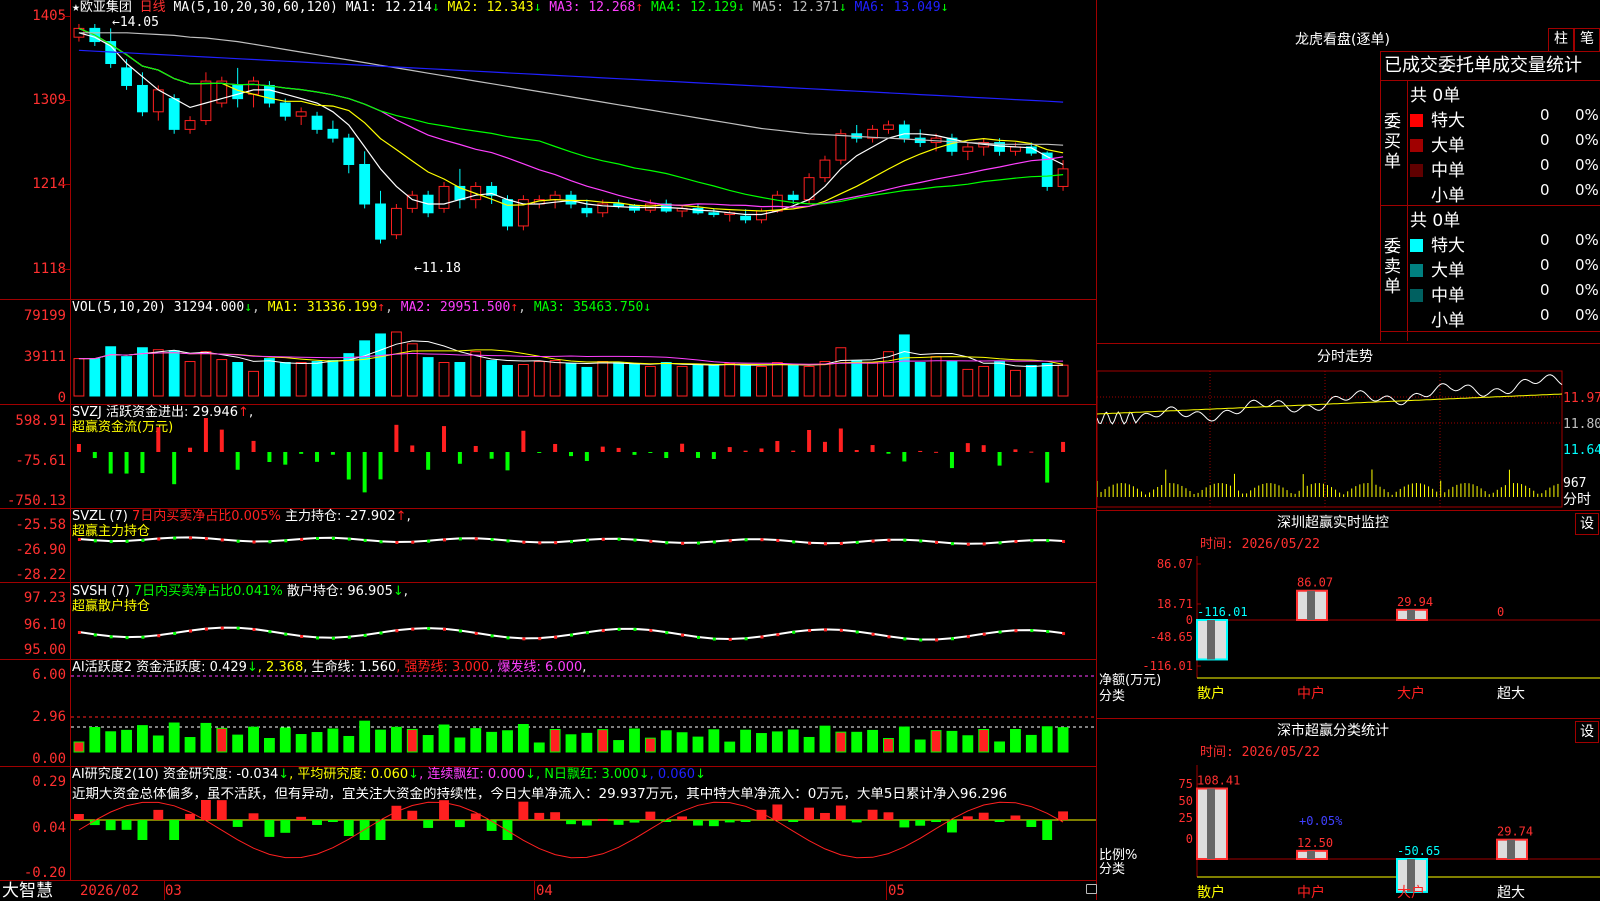 The height and width of the screenshot is (901, 1600). Describe the element at coordinates (1587, 732) in the screenshot. I see `sh-stats-settings-button: 设` at that location.